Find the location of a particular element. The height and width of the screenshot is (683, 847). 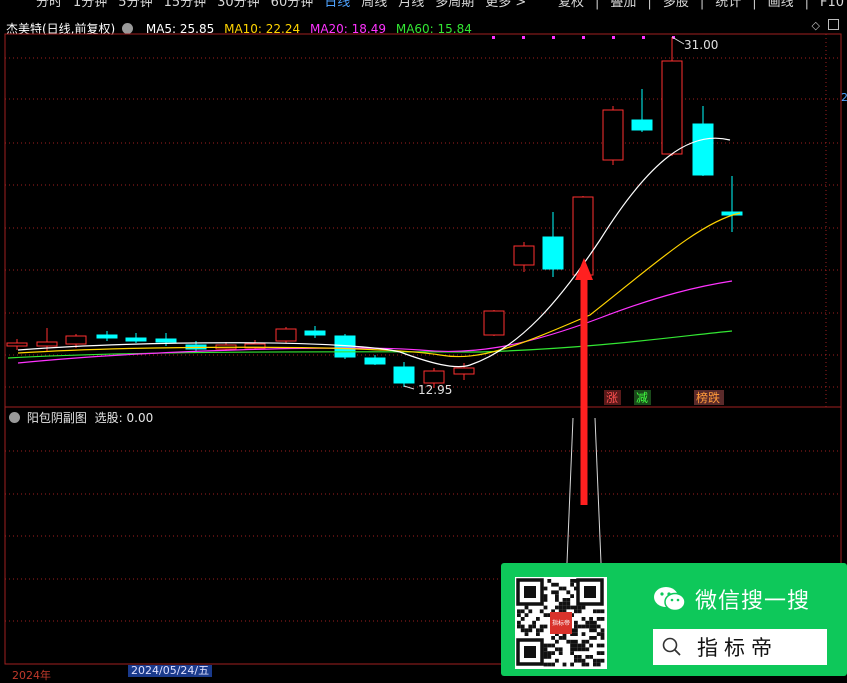

callout-line is located at coordinates (598, 490).